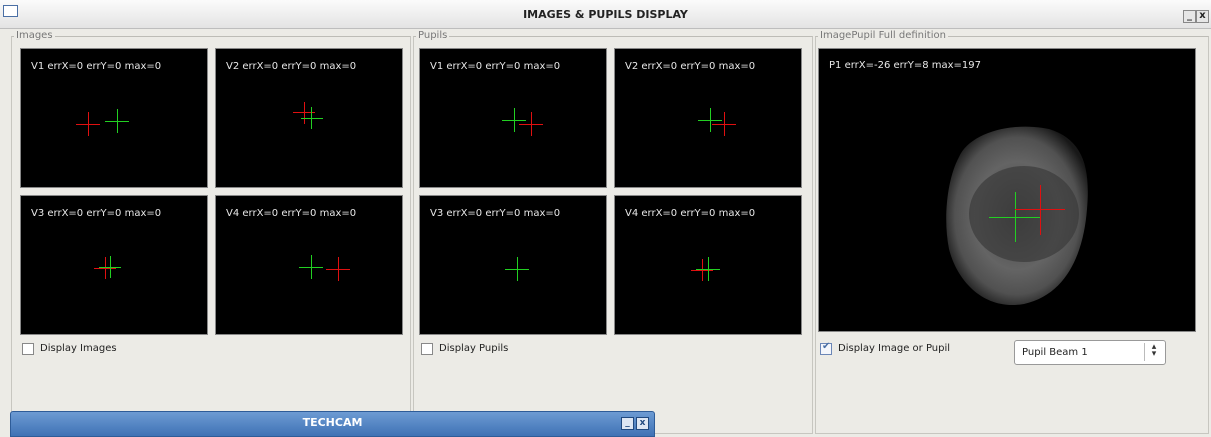 The width and height of the screenshot is (1211, 437). I want to click on full-definition-group-title: ImagePupil Full definition, so click(883, 35).